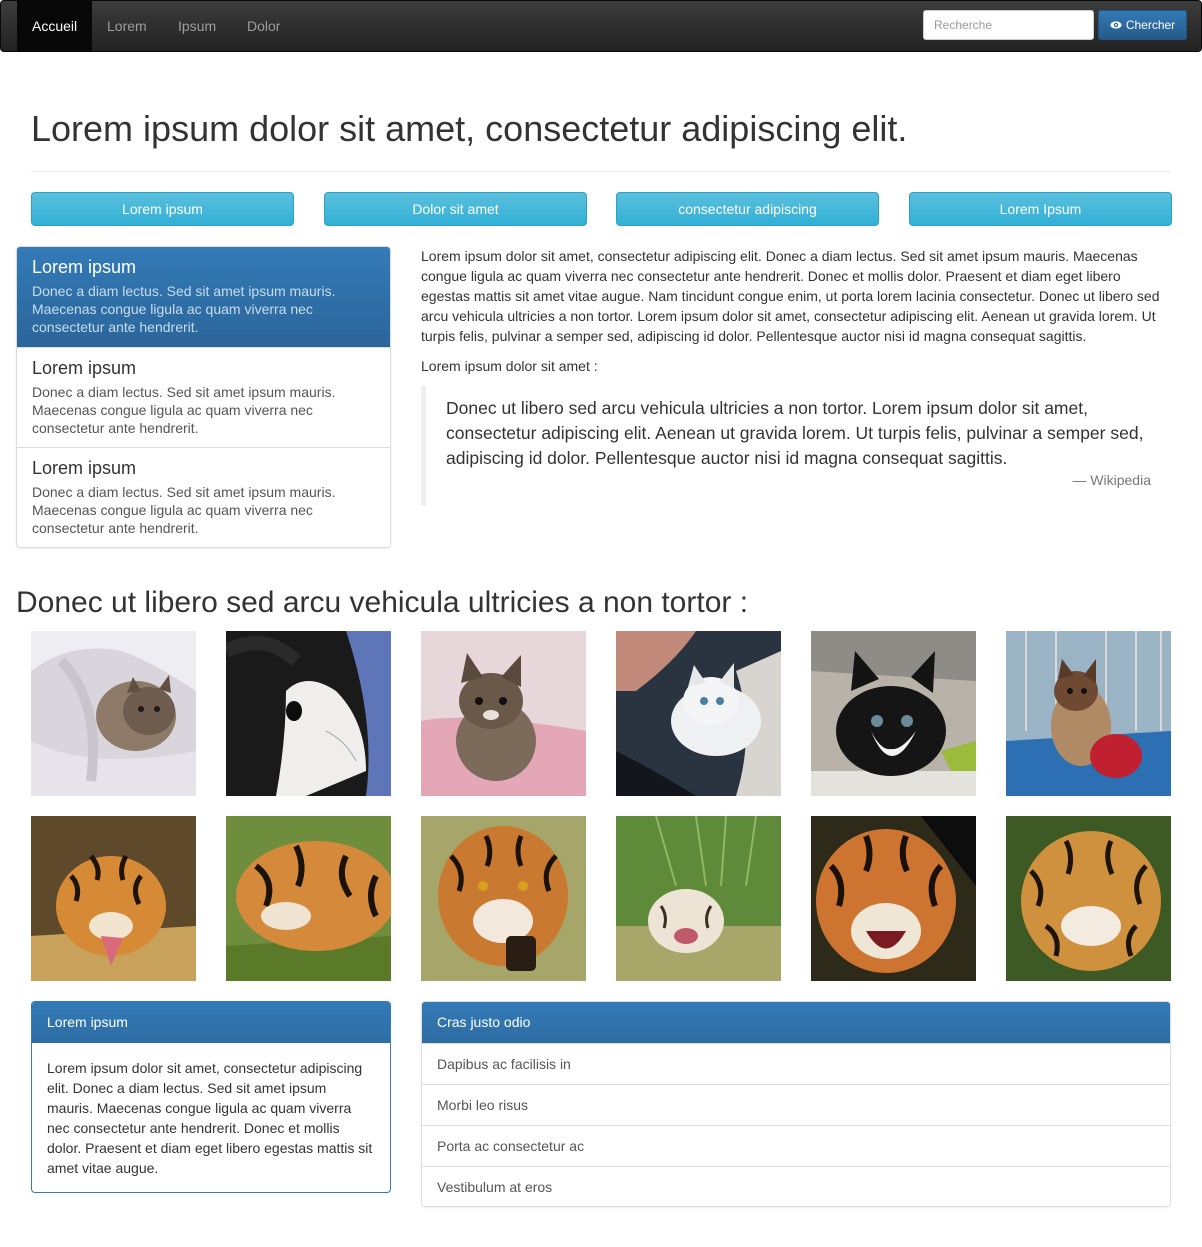 Image resolution: width=1202 pixels, height=1247 pixels. I want to click on list-item: Morbi leo risus, so click(796, 1104).